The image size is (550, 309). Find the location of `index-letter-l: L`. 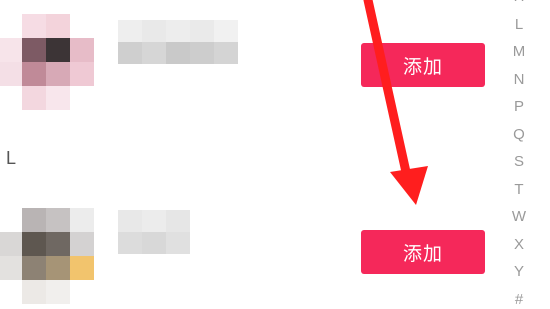

index-letter-l: L is located at coordinates (519, 25).